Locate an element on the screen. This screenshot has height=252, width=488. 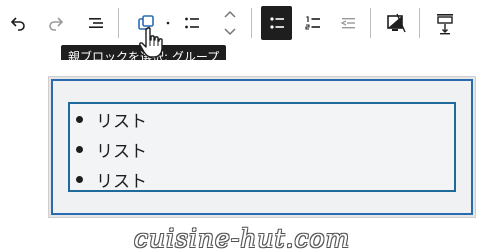
watermark: cuisine-hut.com is located at coordinates (242, 238).